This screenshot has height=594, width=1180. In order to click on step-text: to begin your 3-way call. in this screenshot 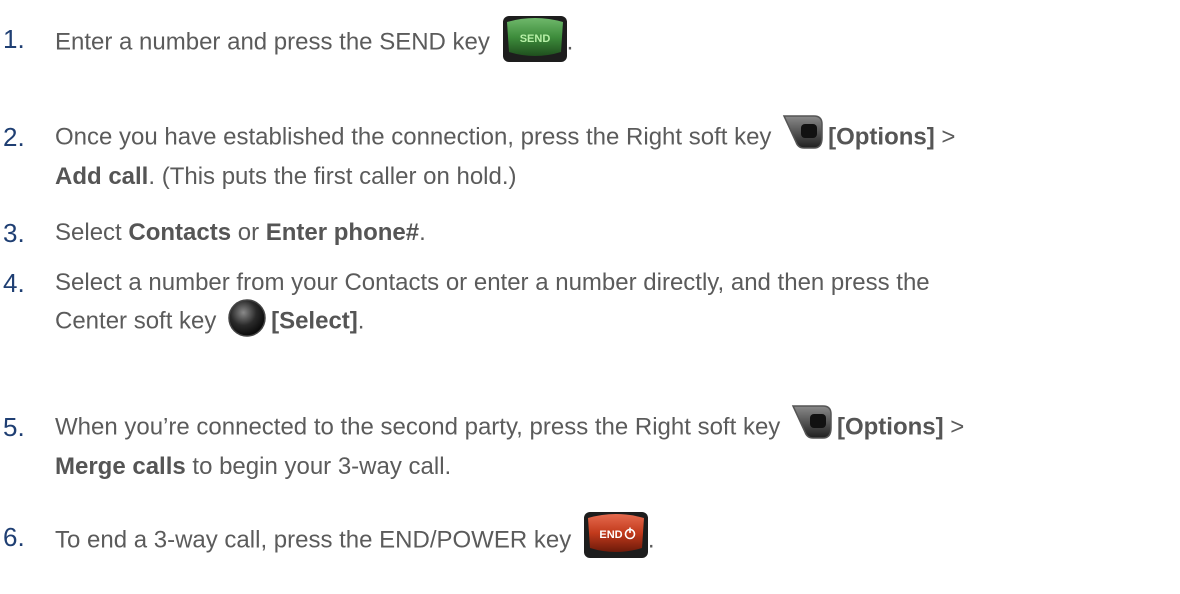, I will do `click(318, 466)`.